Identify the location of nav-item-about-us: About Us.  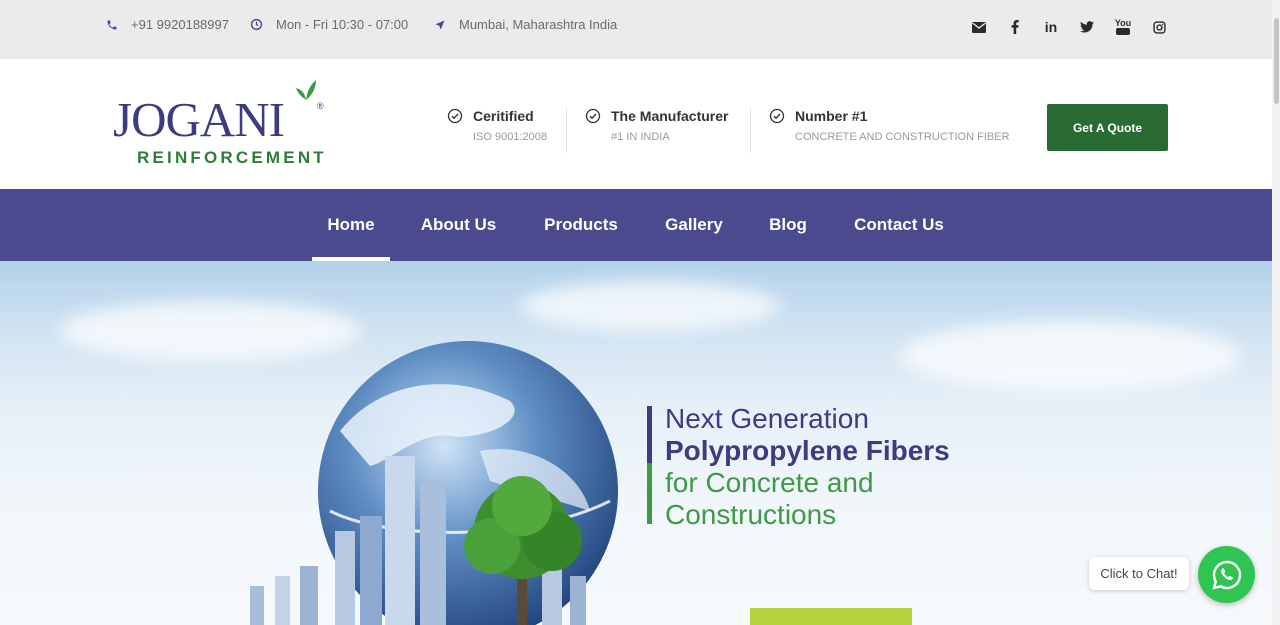
(458, 225).